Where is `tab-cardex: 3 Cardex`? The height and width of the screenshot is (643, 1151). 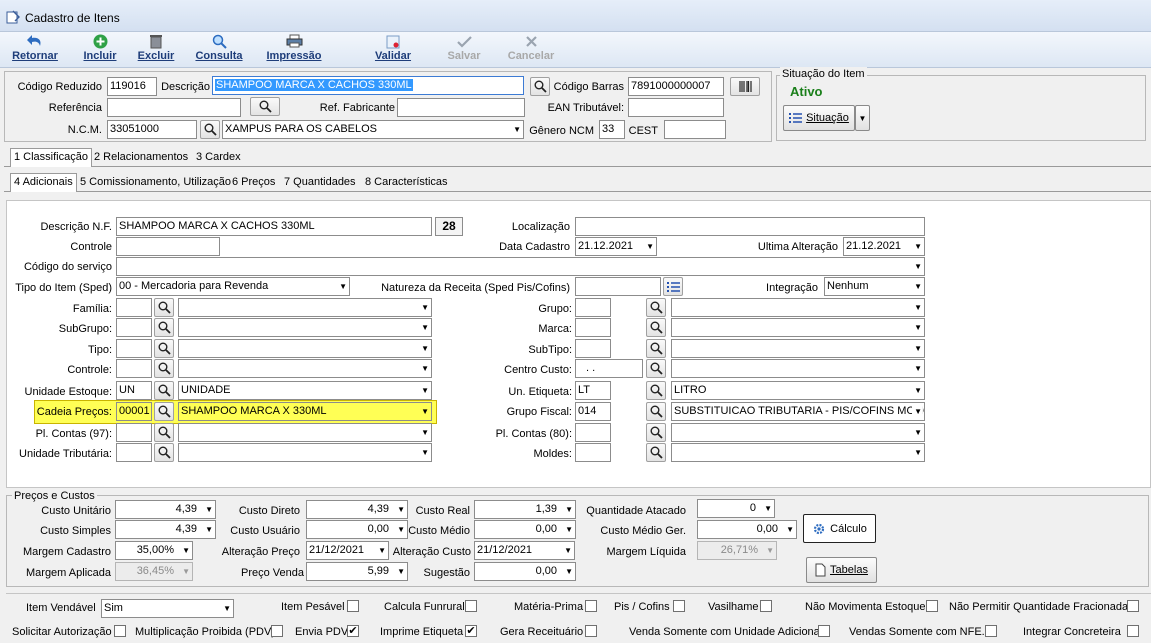 tab-cardex: 3 Cardex is located at coordinates (218, 158).